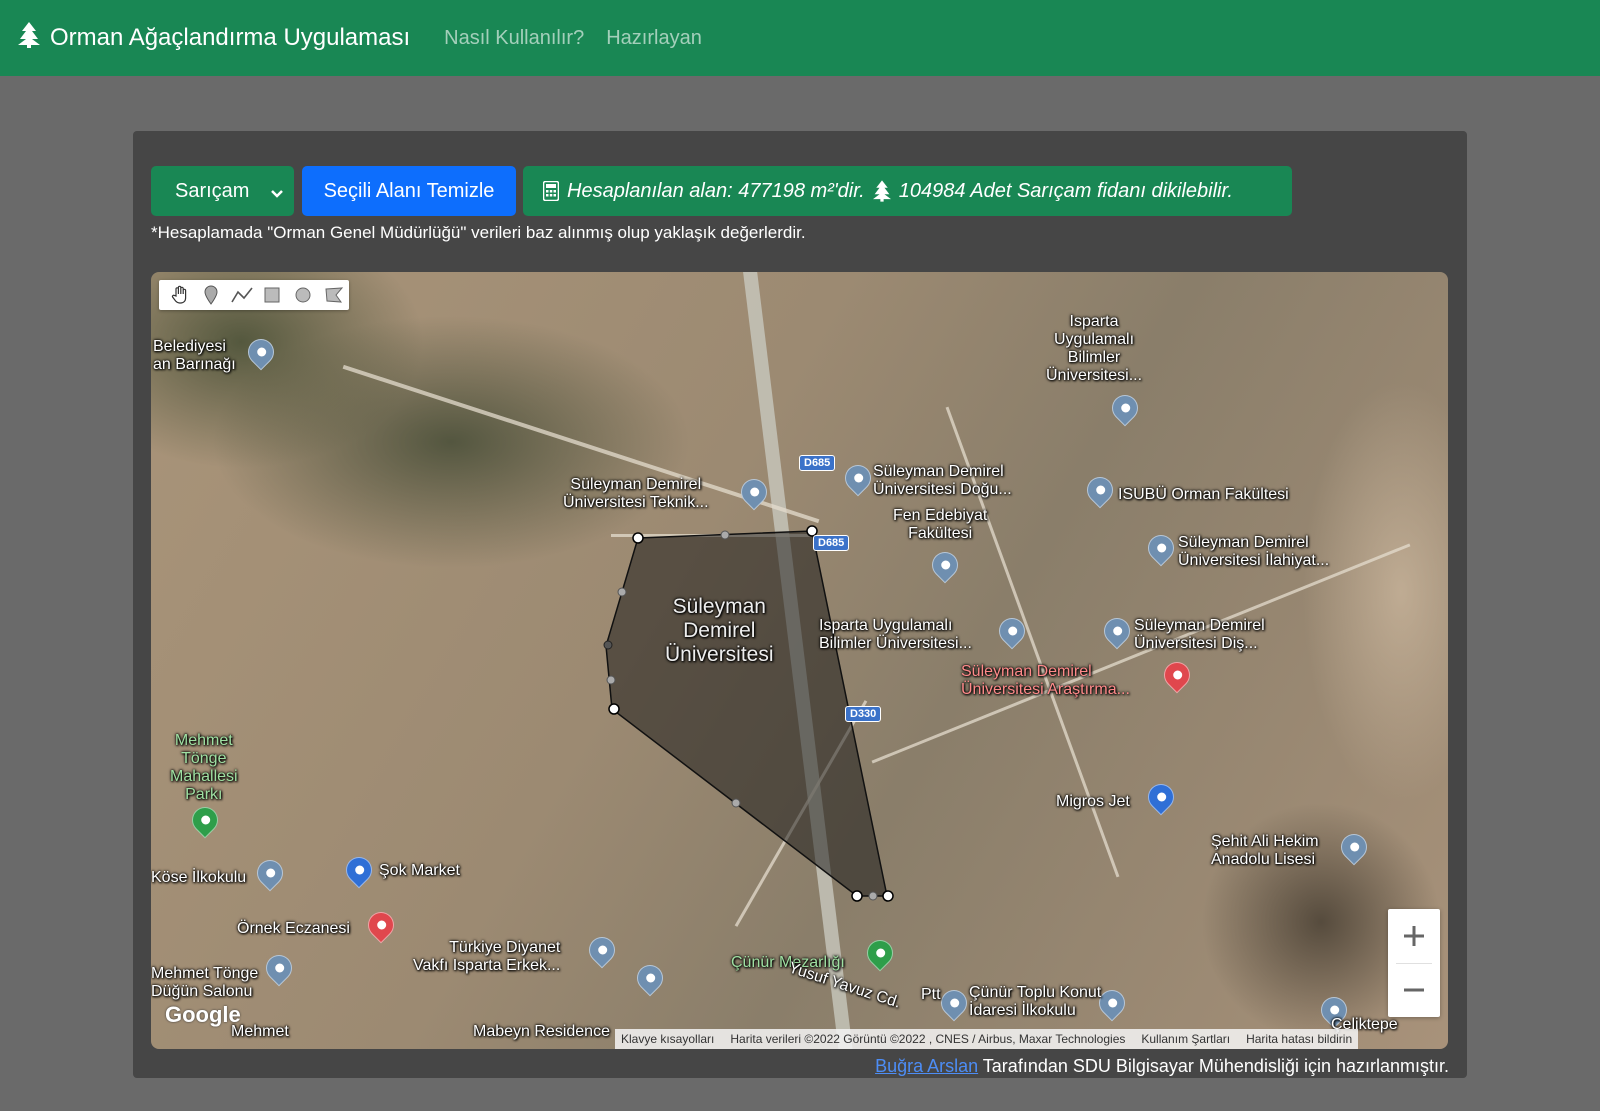 This screenshot has height=1111, width=1600. I want to click on map-label: Mehmet Tönge Mahallesi Parkı, so click(204, 767).